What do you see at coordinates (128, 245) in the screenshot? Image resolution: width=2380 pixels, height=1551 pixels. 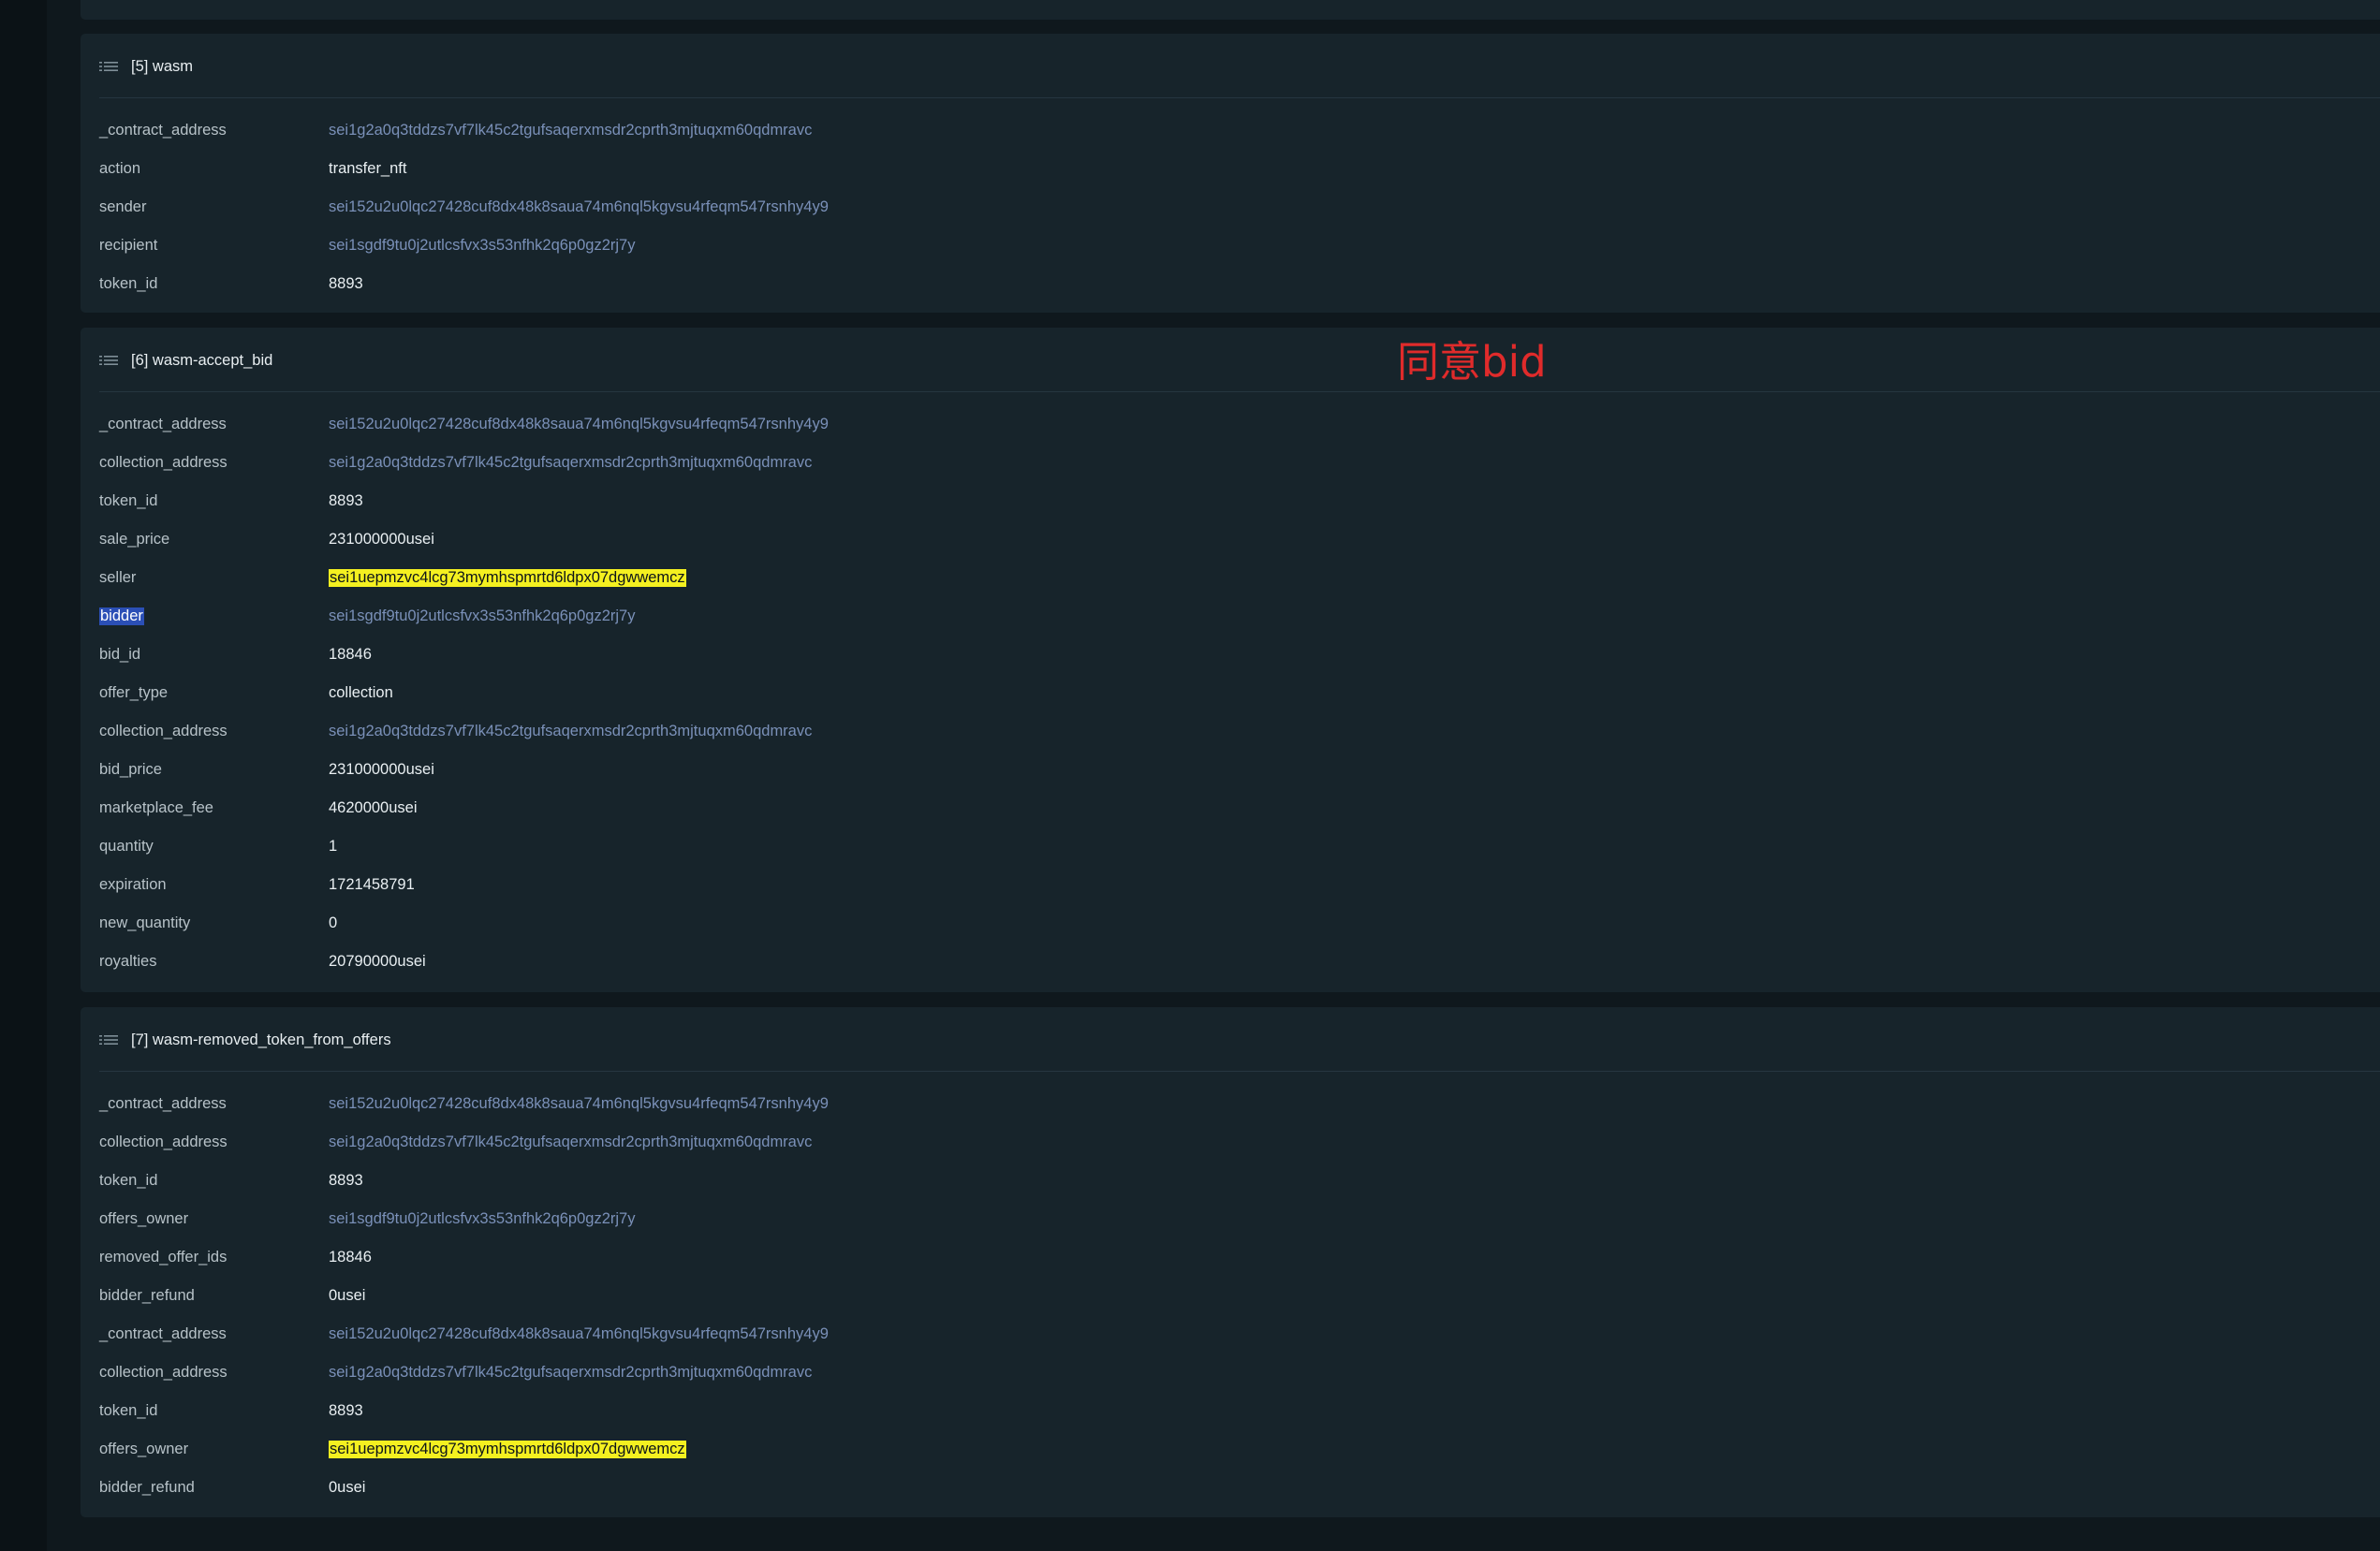 I see `attribute-key: recipient` at bounding box center [128, 245].